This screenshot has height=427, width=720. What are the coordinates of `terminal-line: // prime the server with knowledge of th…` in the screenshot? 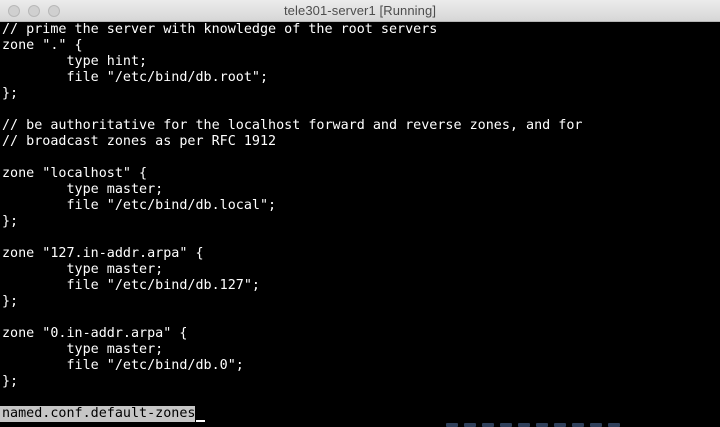 It's located at (220, 29).